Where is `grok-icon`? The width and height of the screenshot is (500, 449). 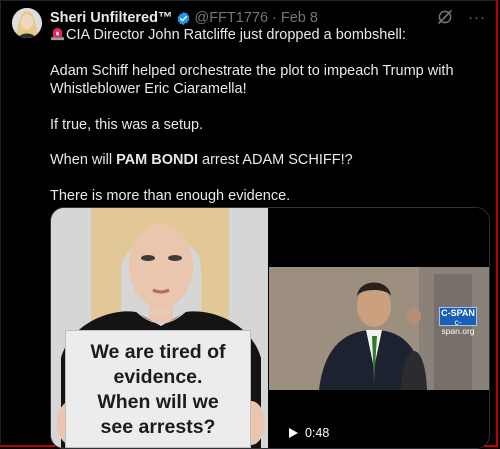
grok-icon is located at coordinates (445, 17).